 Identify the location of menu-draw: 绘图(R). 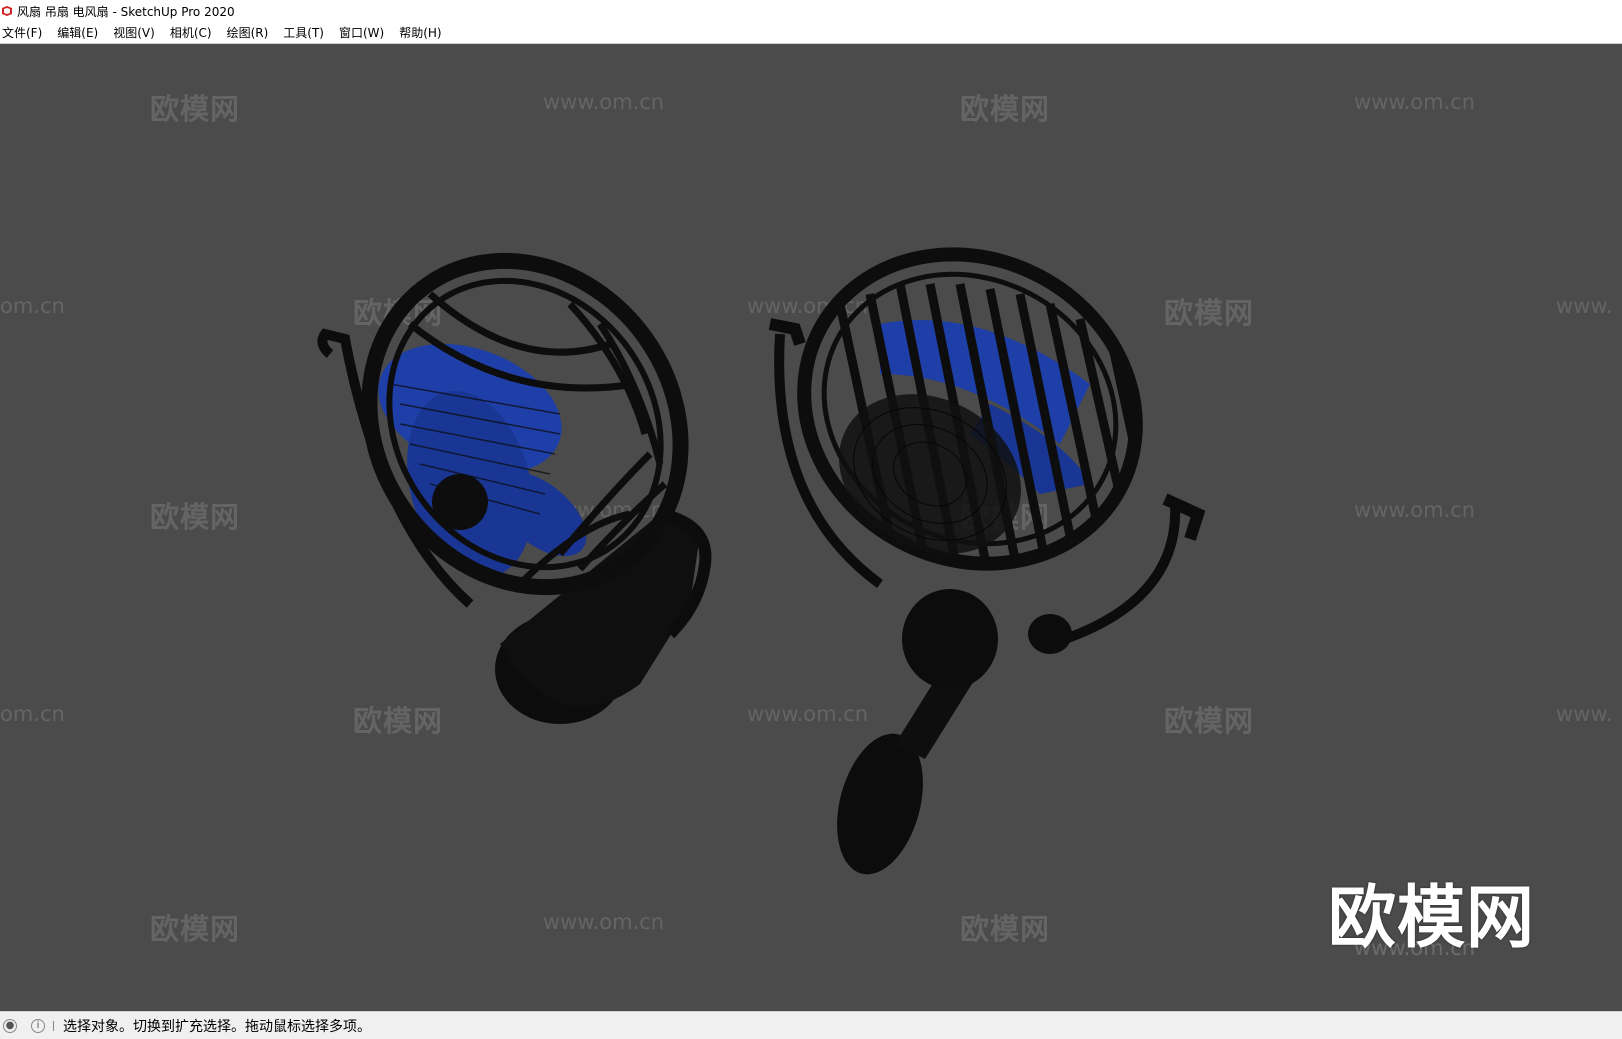
(250, 32).